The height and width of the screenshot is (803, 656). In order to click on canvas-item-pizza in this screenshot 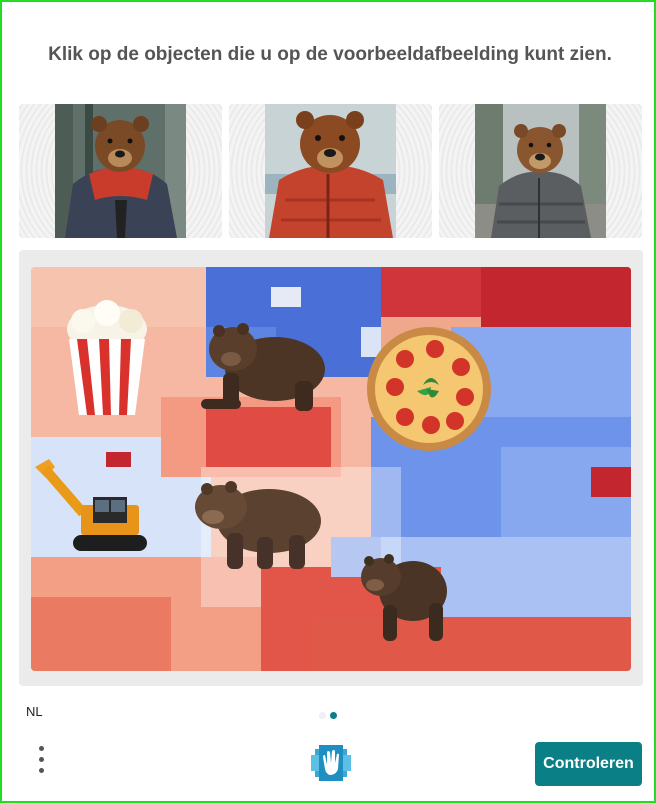, I will do `click(429, 389)`.